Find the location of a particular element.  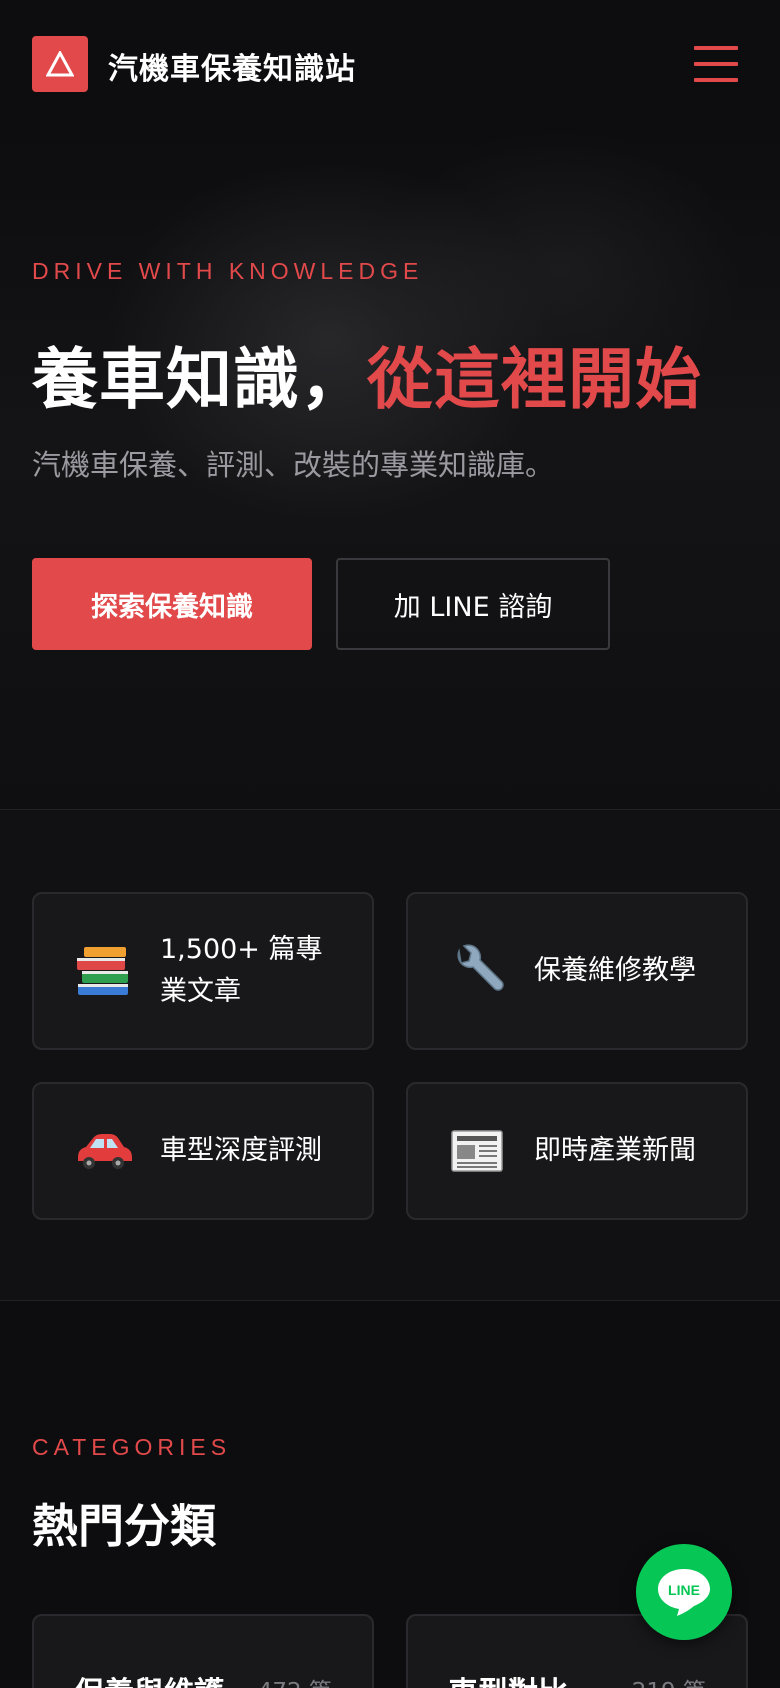

wrench-icon is located at coordinates (477, 971).